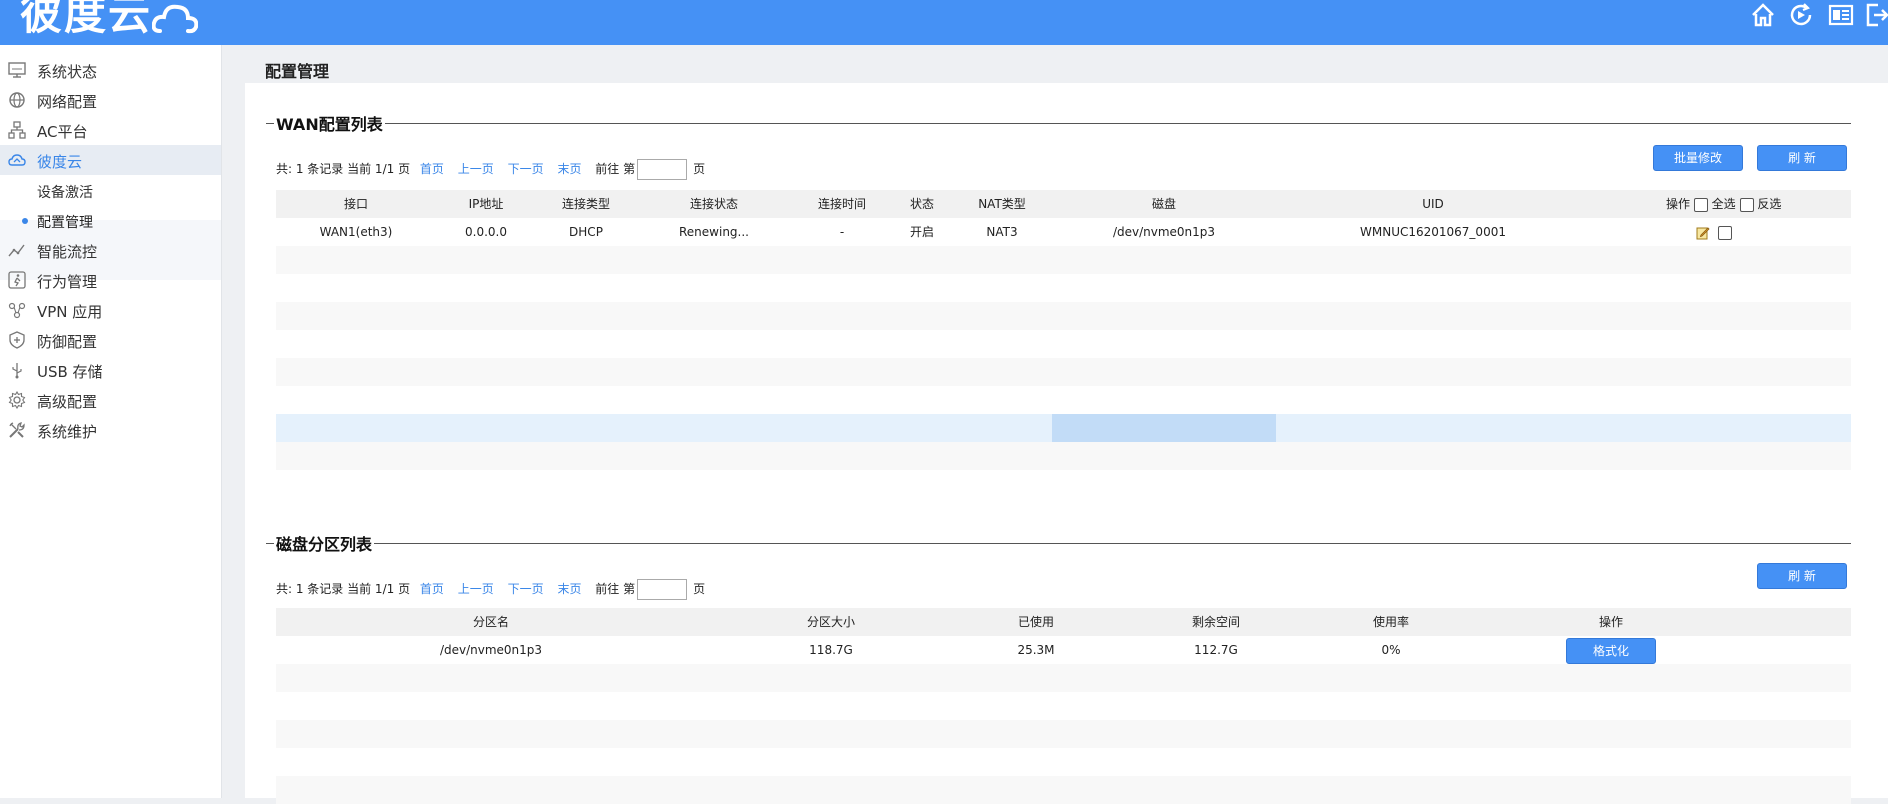  Describe the element at coordinates (615, 169) in the screenshot. I see `pager-goto-prefix: 前往 第` at that location.